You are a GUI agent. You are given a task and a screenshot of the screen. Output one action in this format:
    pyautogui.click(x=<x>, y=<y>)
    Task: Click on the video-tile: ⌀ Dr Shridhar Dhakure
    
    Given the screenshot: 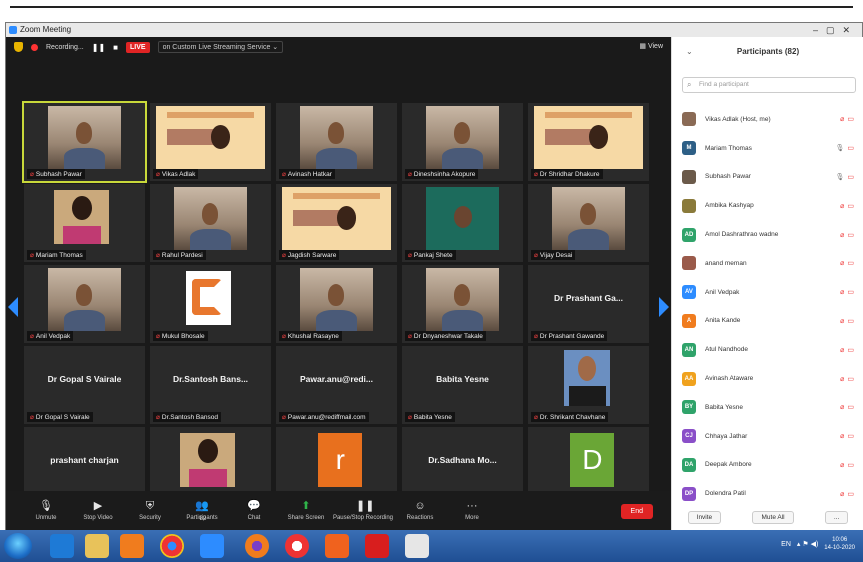 What is the action you would take?
    pyautogui.click(x=588, y=142)
    